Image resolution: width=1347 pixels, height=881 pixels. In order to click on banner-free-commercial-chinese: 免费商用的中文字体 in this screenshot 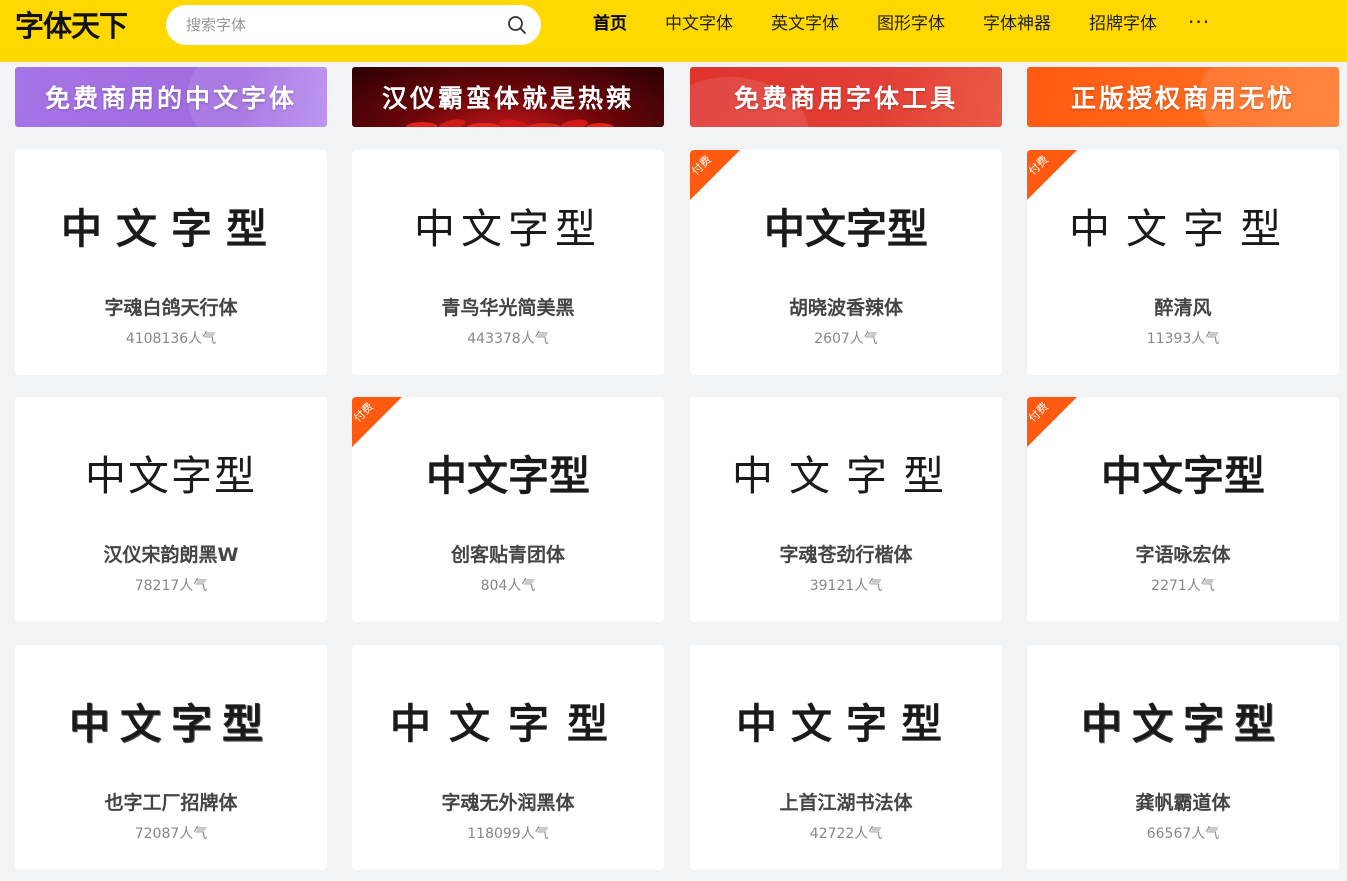, I will do `click(171, 97)`.